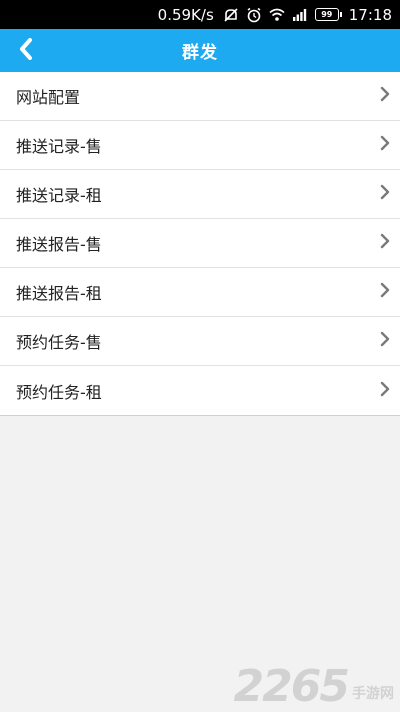 The height and width of the screenshot is (712, 400). I want to click on menu-item-push-report-rent: 推送报告-租, so click(200, 292).